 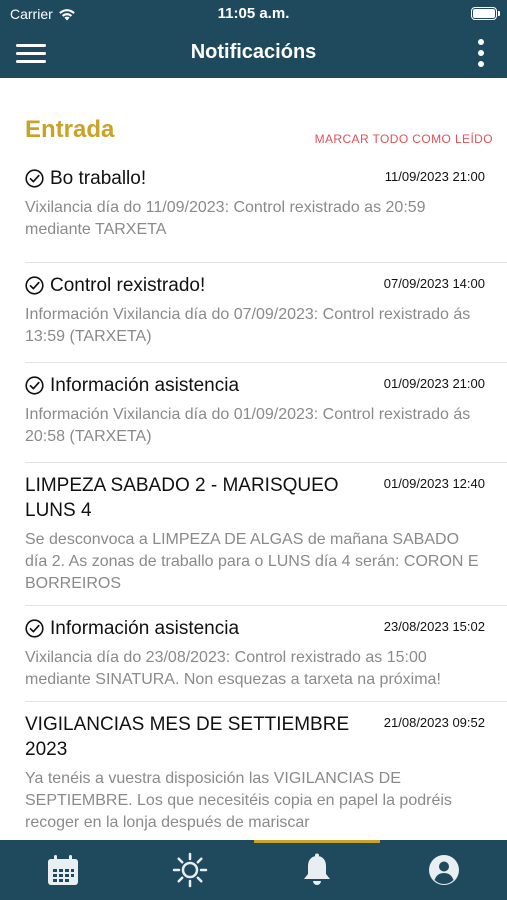 I want to click on notification-title: LIMPEZA SABADO 2 - MARISQUEO LUNS 4, so click(x=182, y=498).